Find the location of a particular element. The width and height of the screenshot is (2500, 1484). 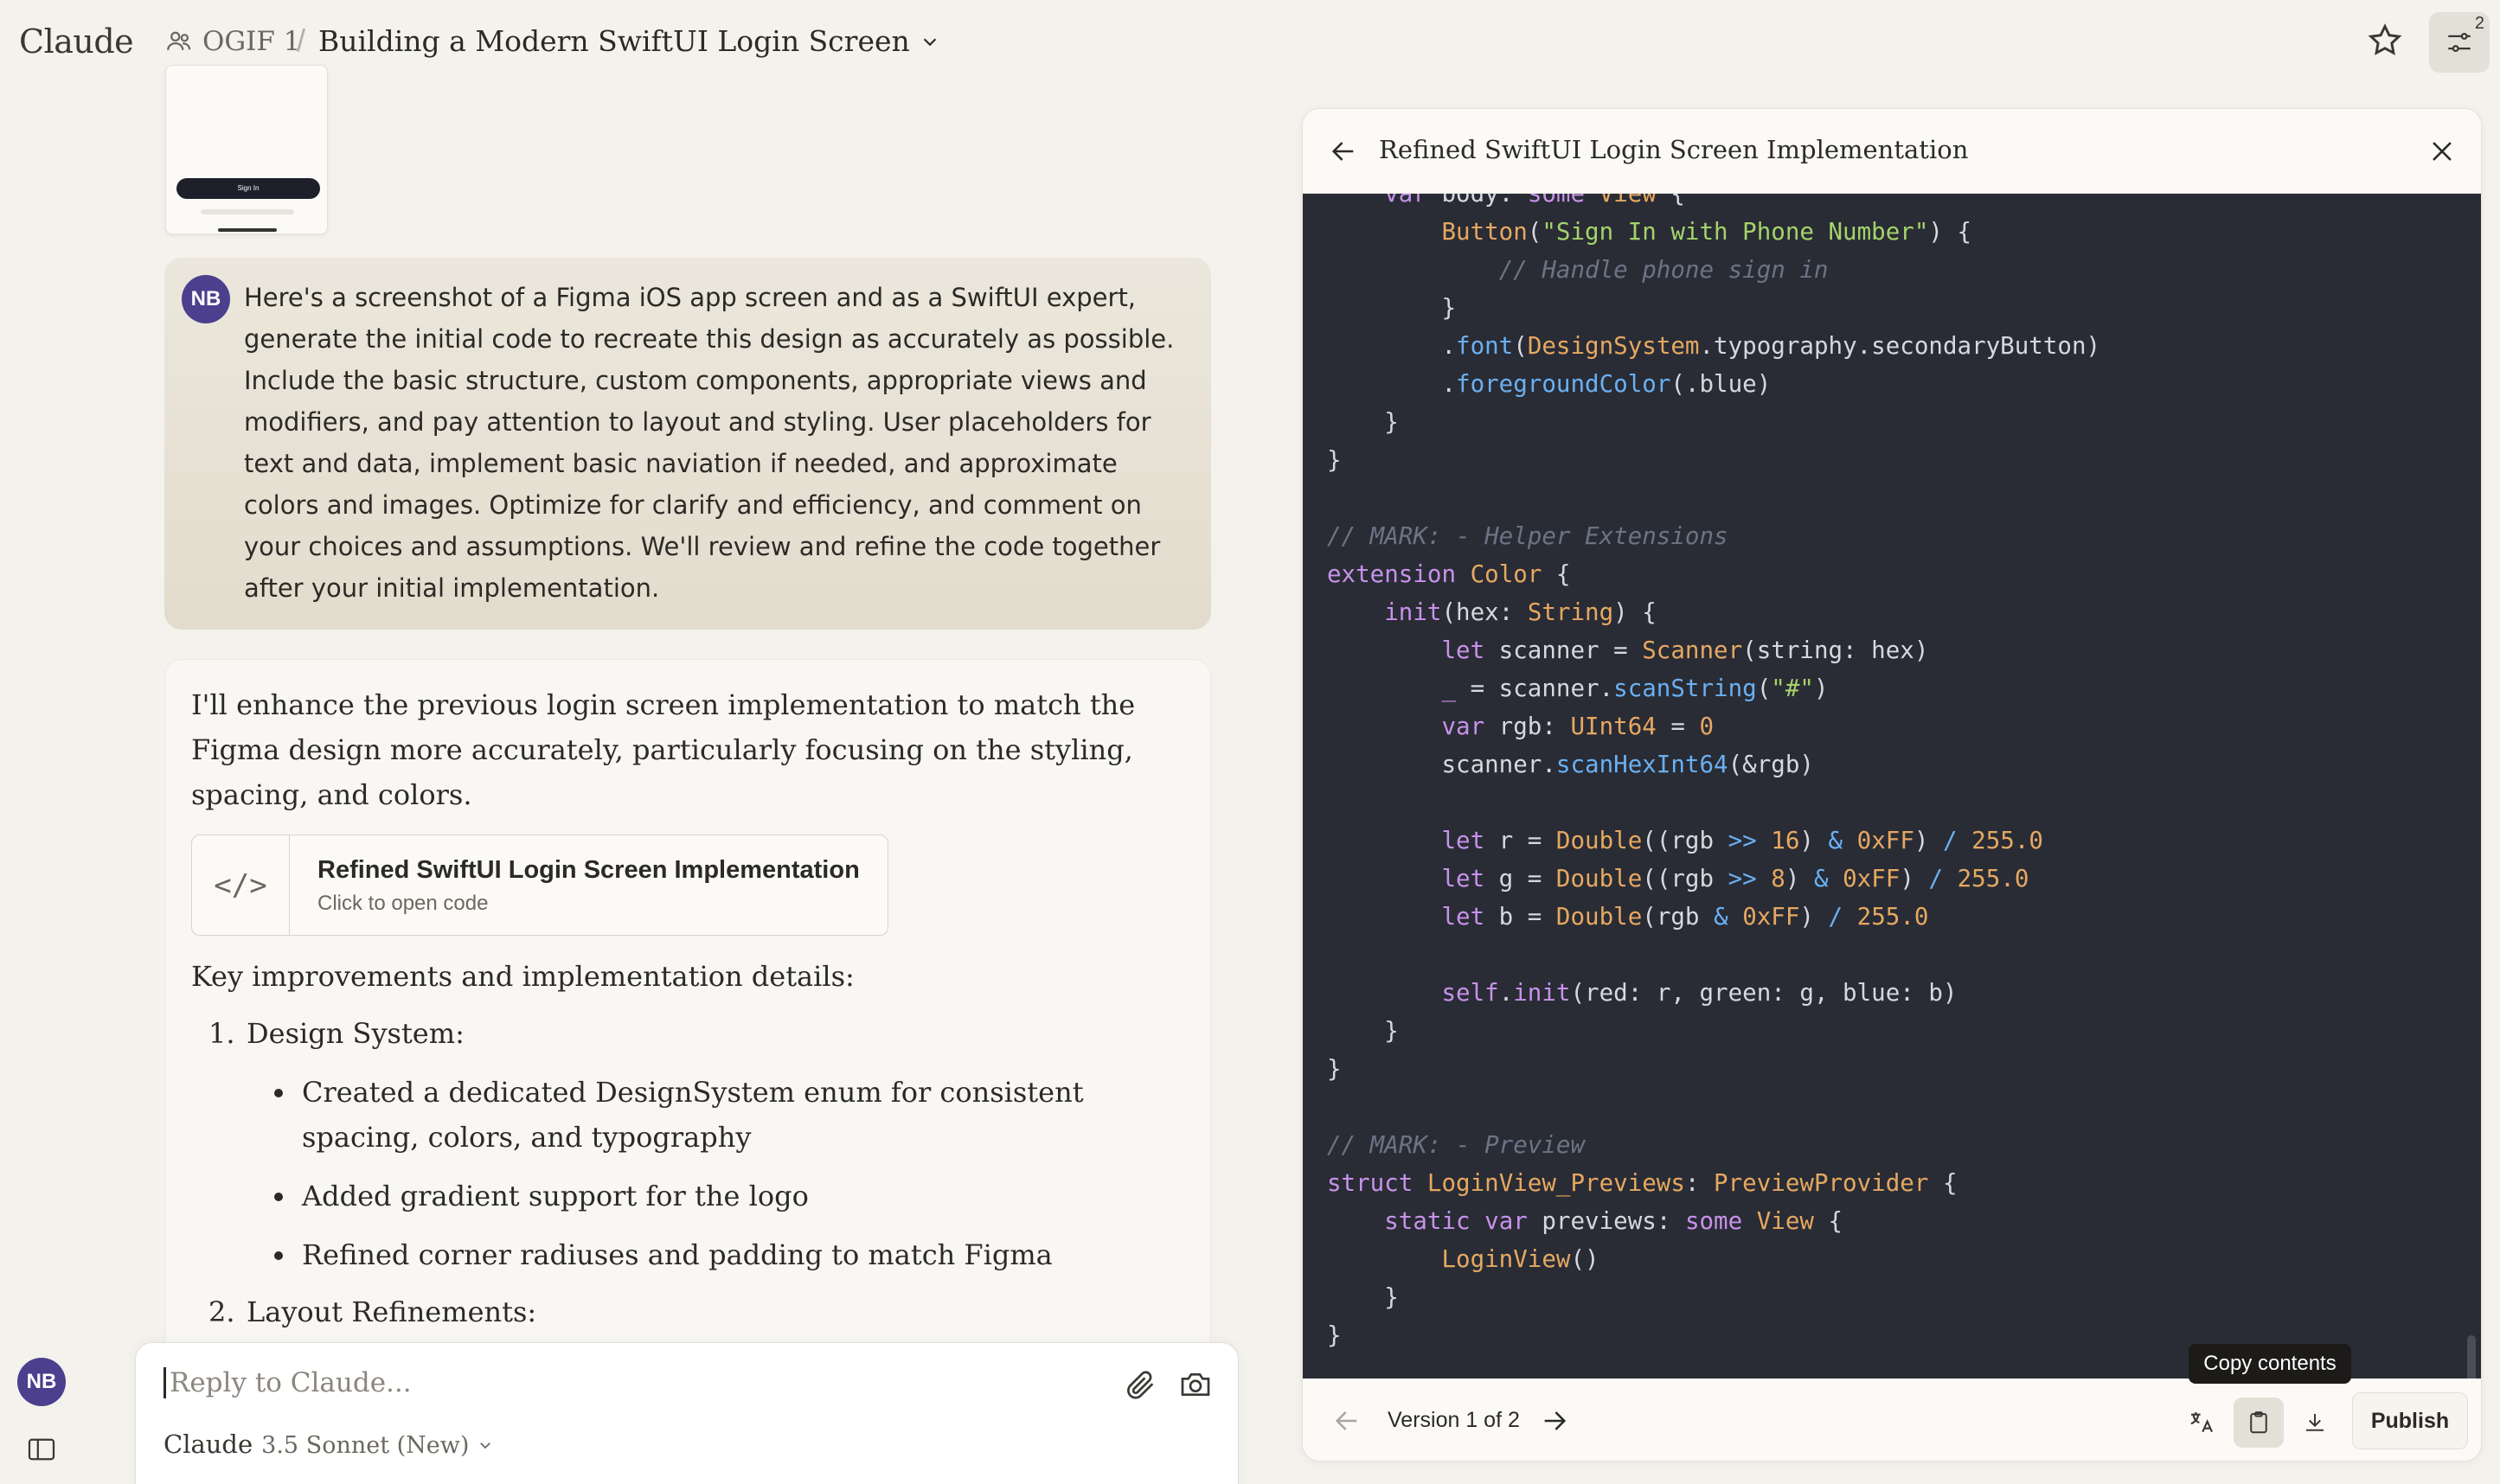

sliders-icon is located at coordinates (2459, 42).